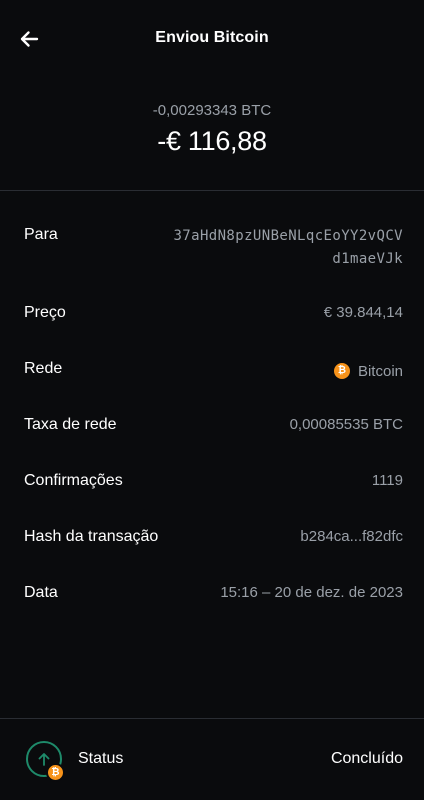 The width and height of the screenshot is (424, 800). Describe the element at coordinates (288, 236) in the screenshot. I see `address-line-1: 37aHdN8pzUNBeNLqcEoYY2vQCV` at that location.